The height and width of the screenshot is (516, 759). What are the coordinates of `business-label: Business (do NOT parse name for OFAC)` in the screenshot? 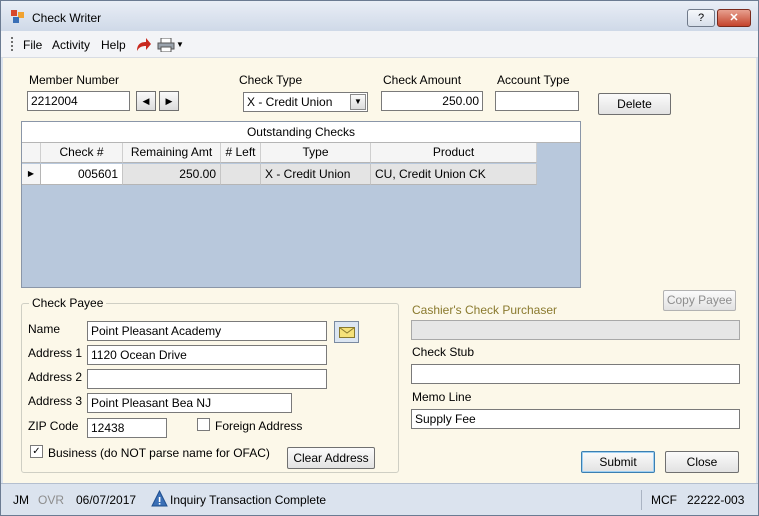 It's located at (159, 453).